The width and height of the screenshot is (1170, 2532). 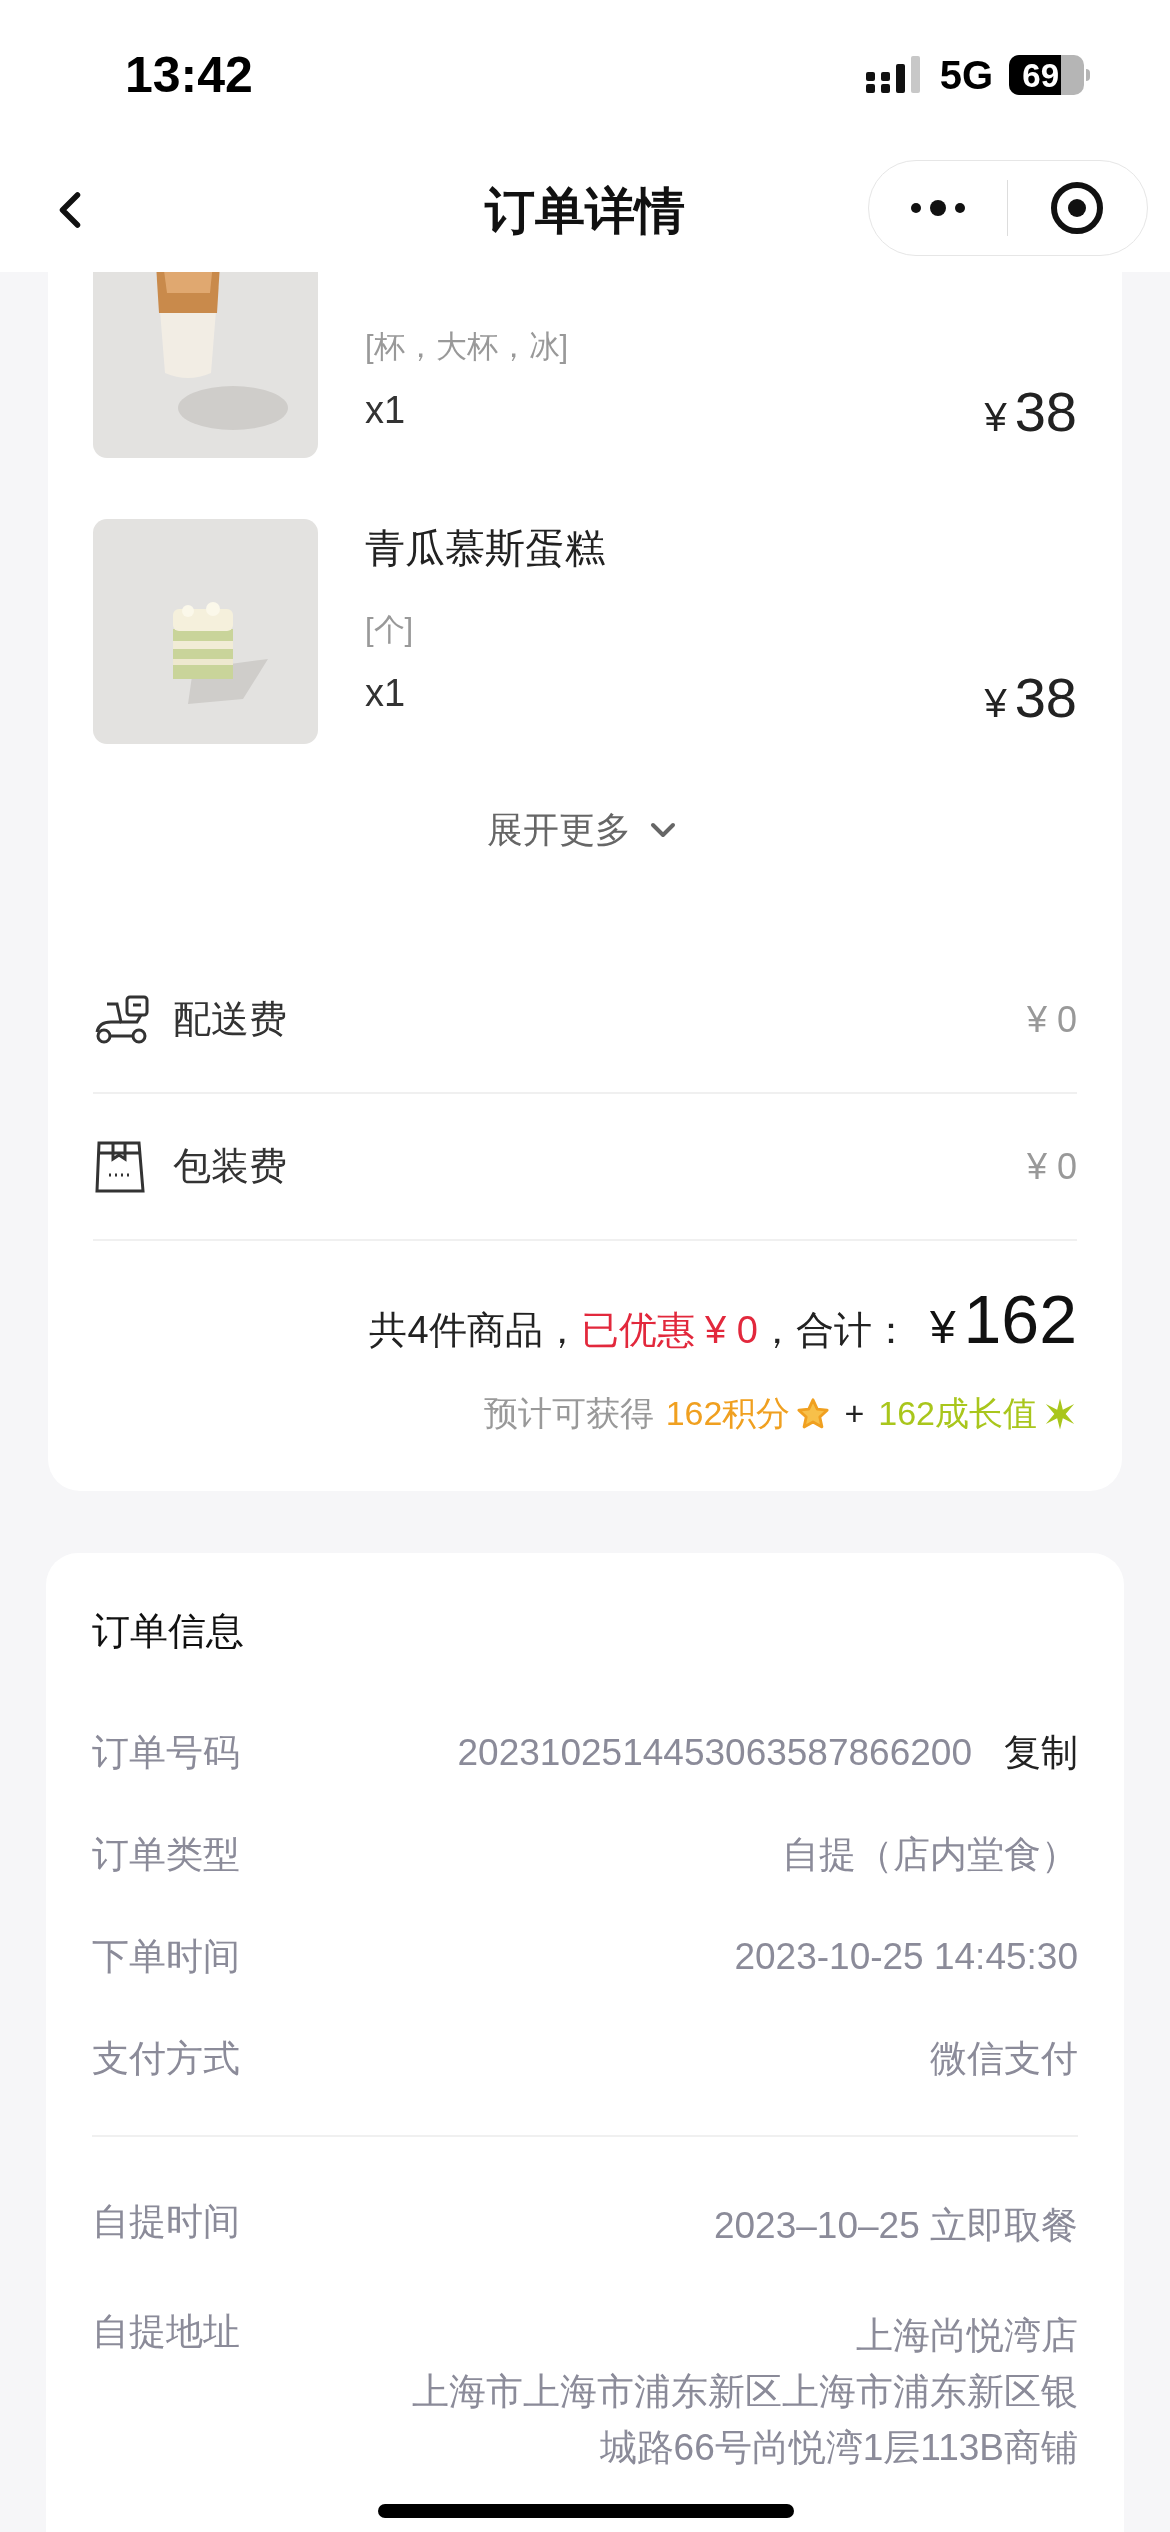 I want to click on star-icon, so click(x=813, y=1413).